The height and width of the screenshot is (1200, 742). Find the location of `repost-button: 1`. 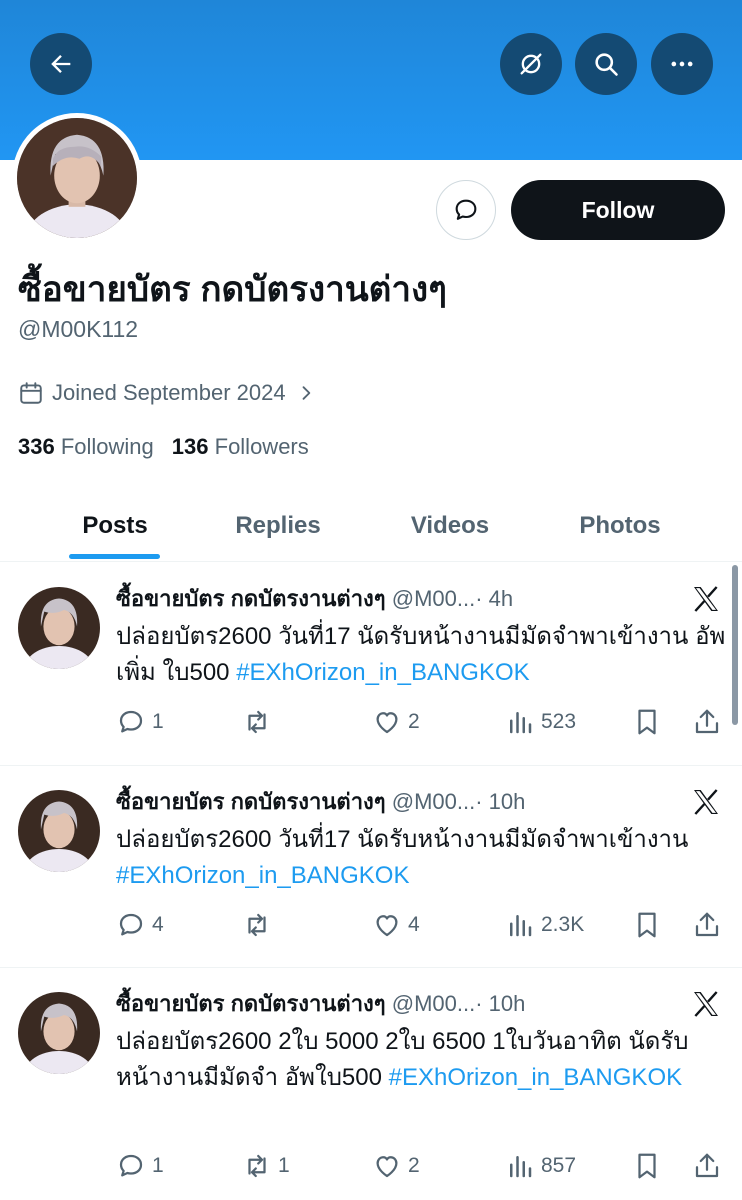

repost-button: 1 is located at coordinates (266, 1166).